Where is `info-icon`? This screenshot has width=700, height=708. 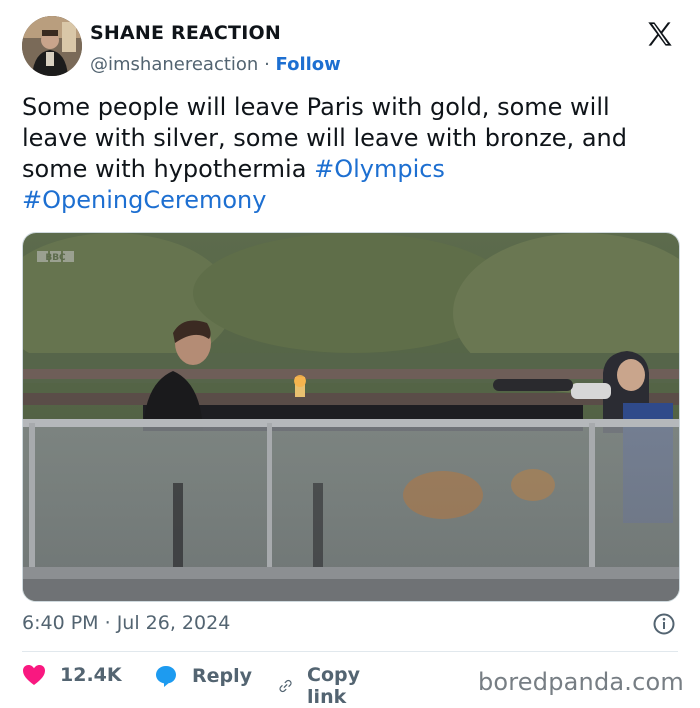 info-icon is located at coordinates (664, 624).